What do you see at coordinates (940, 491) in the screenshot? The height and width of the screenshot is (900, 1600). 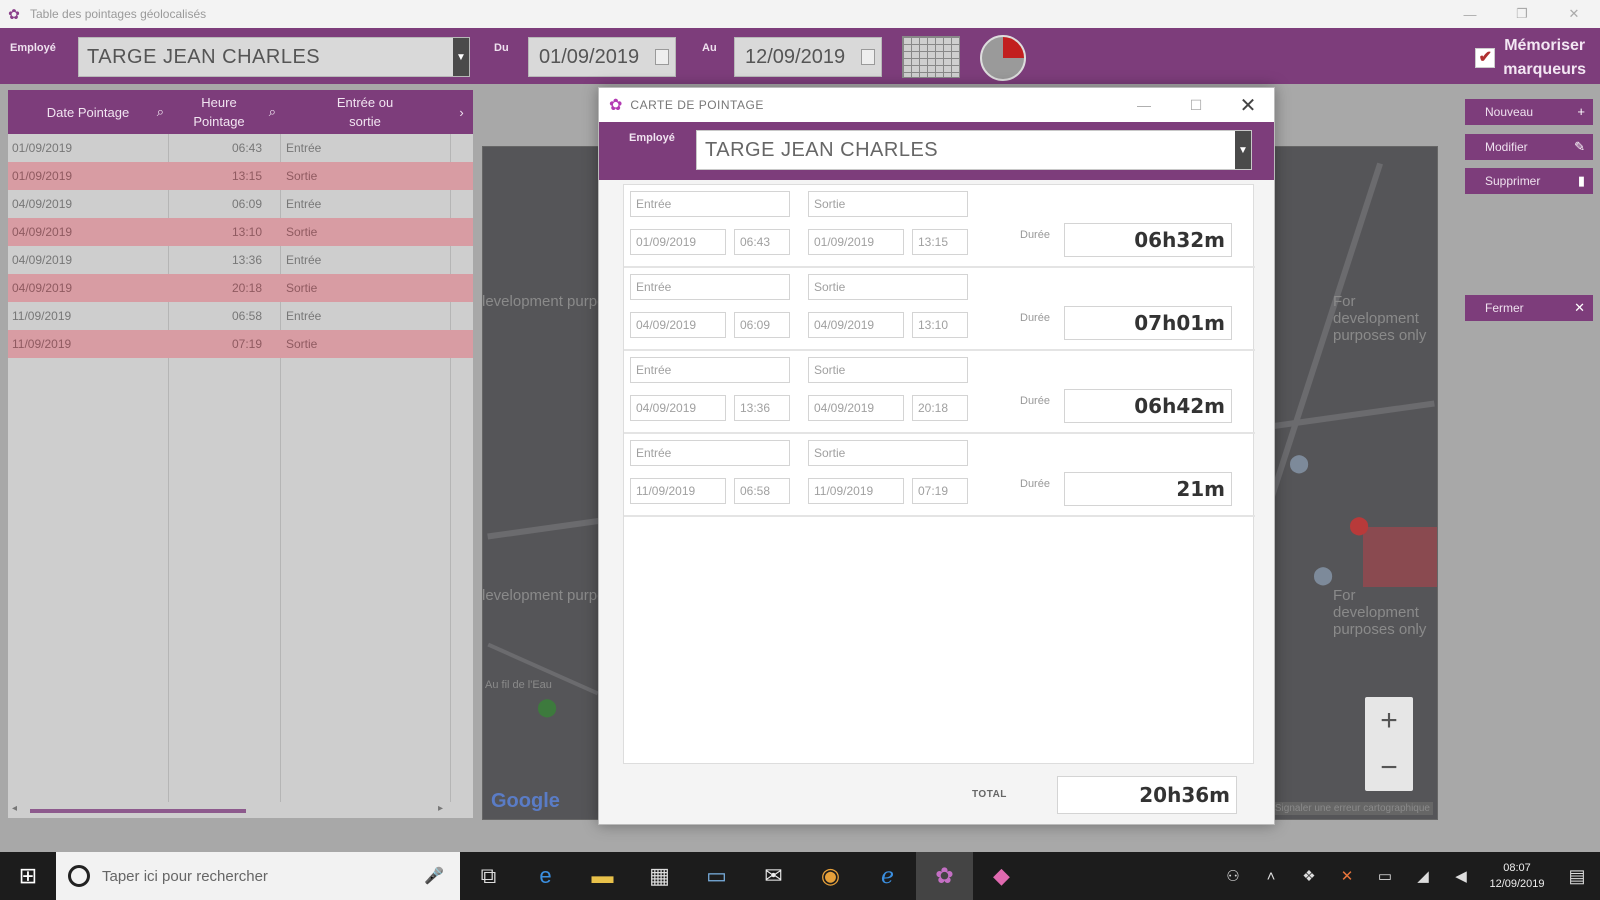 I see `exit-time-field: 07:19` at bounding box center [940, 491].